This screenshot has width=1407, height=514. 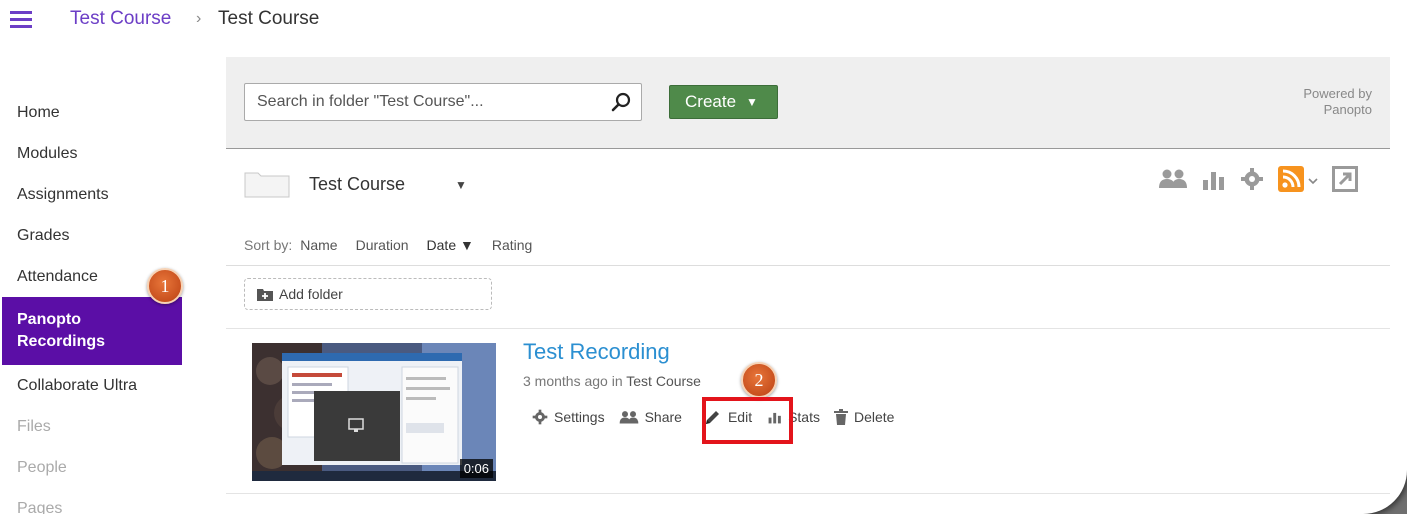 I want to click on nav-item-pages: Pages, so click(x=95, y=501).